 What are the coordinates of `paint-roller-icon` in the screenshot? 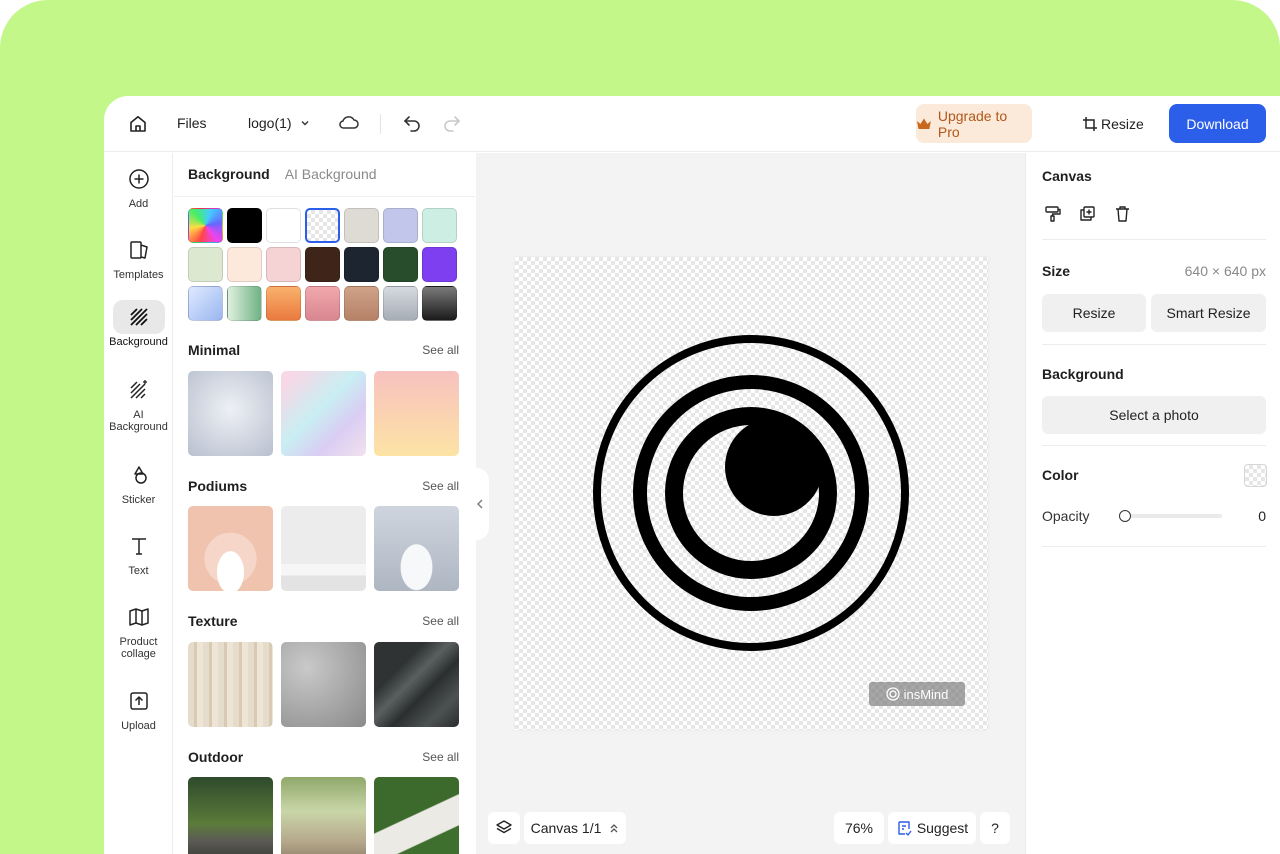 It's located at (1052, 213).